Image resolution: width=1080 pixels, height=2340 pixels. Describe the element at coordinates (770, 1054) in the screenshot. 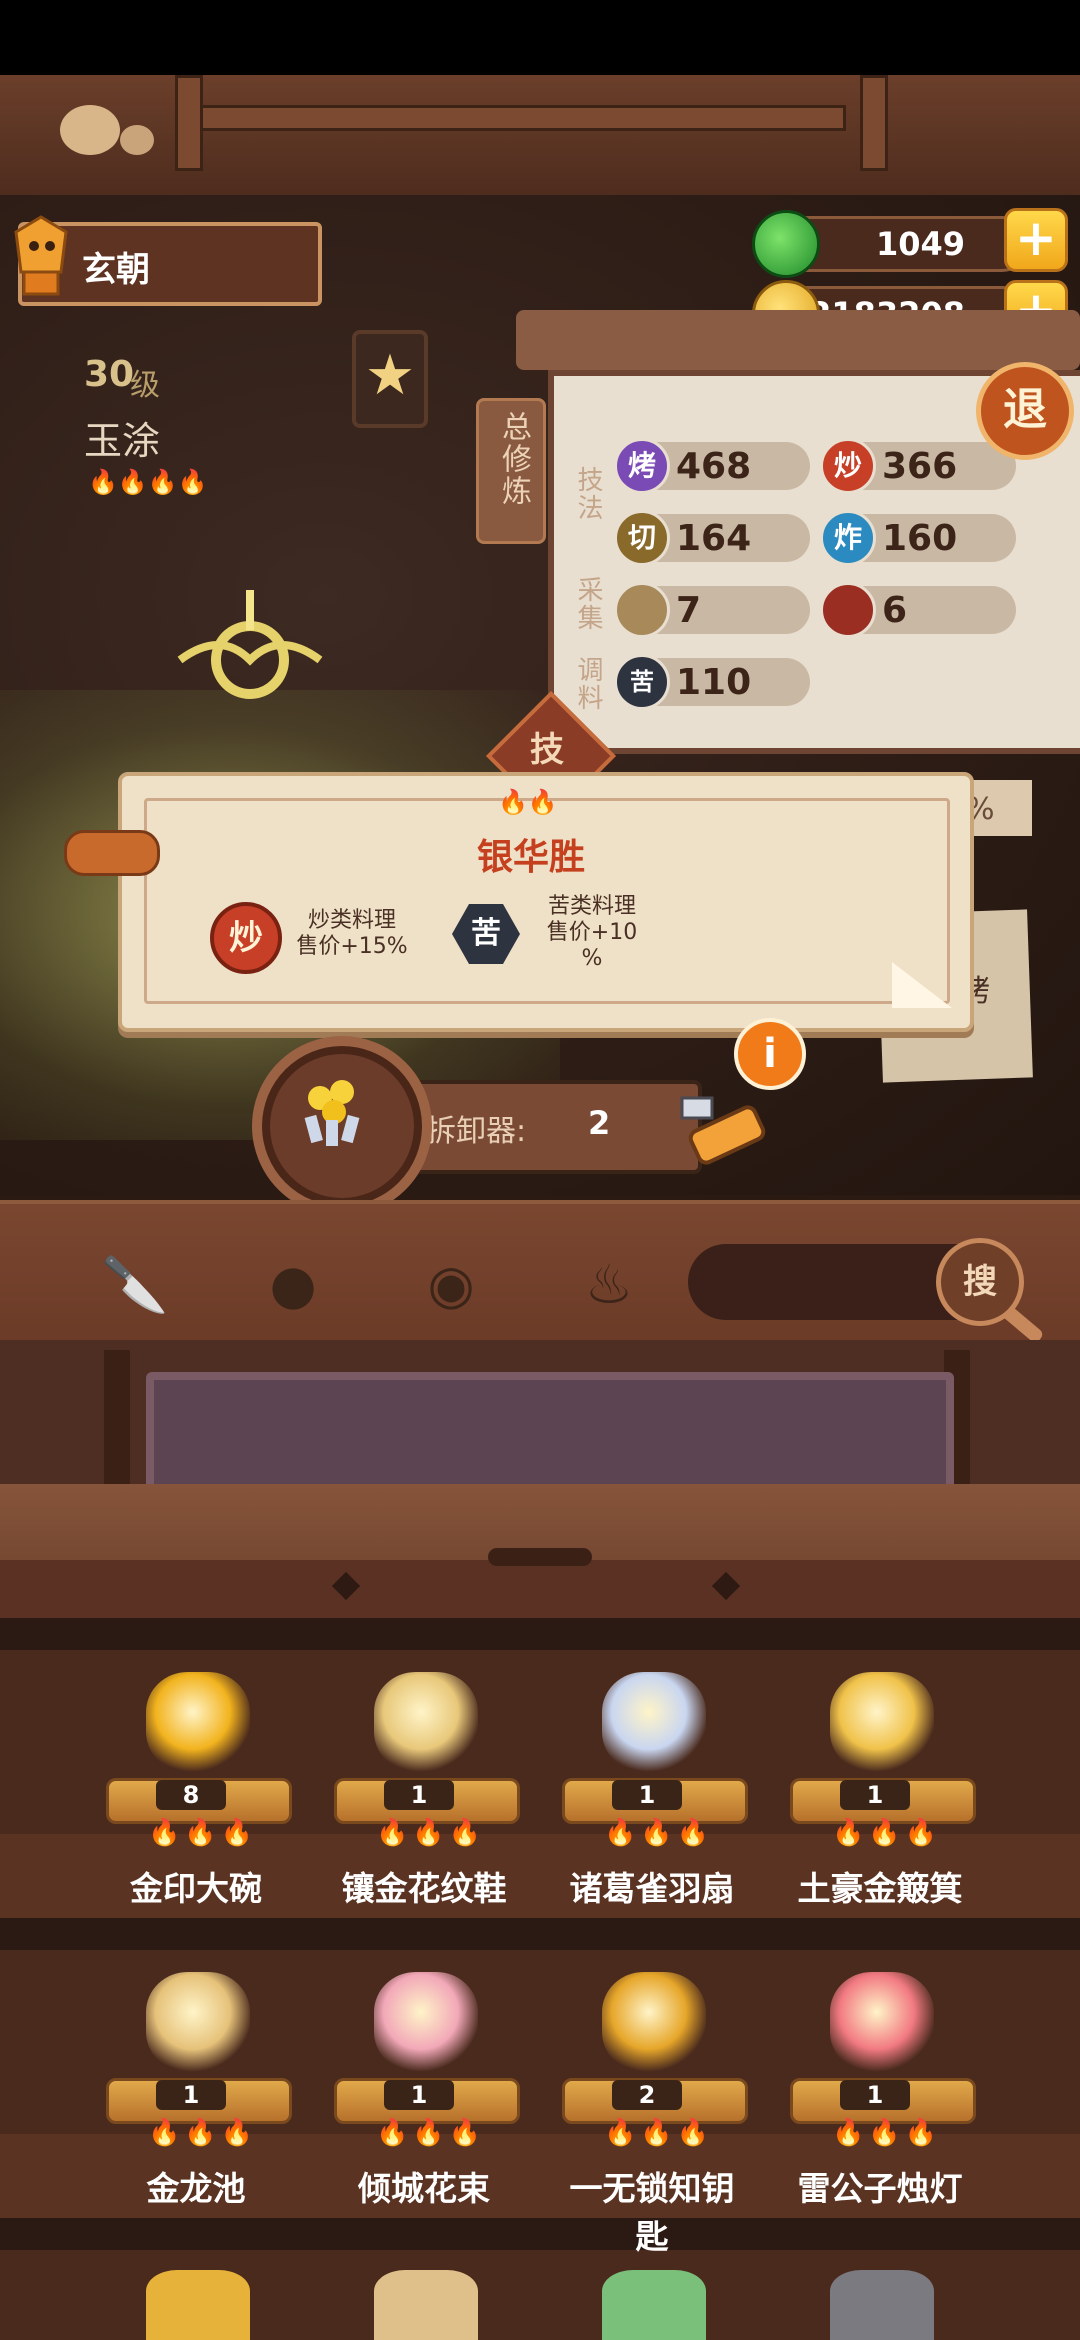

I see `info-button: i` at that location.